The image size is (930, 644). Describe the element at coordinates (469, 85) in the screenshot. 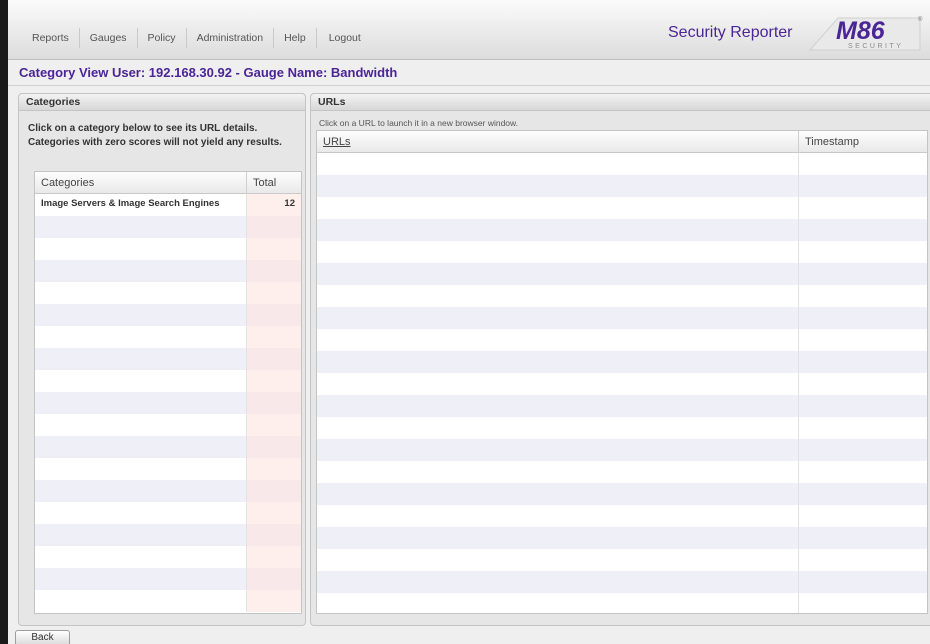

I see `divider` at that location.